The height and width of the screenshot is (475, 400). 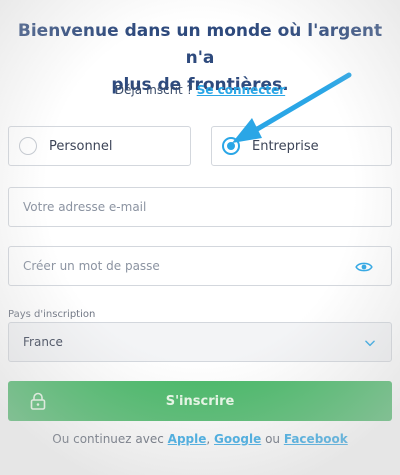 I want to click on signup-button: S'inscrire, so click(x=200, y=401).